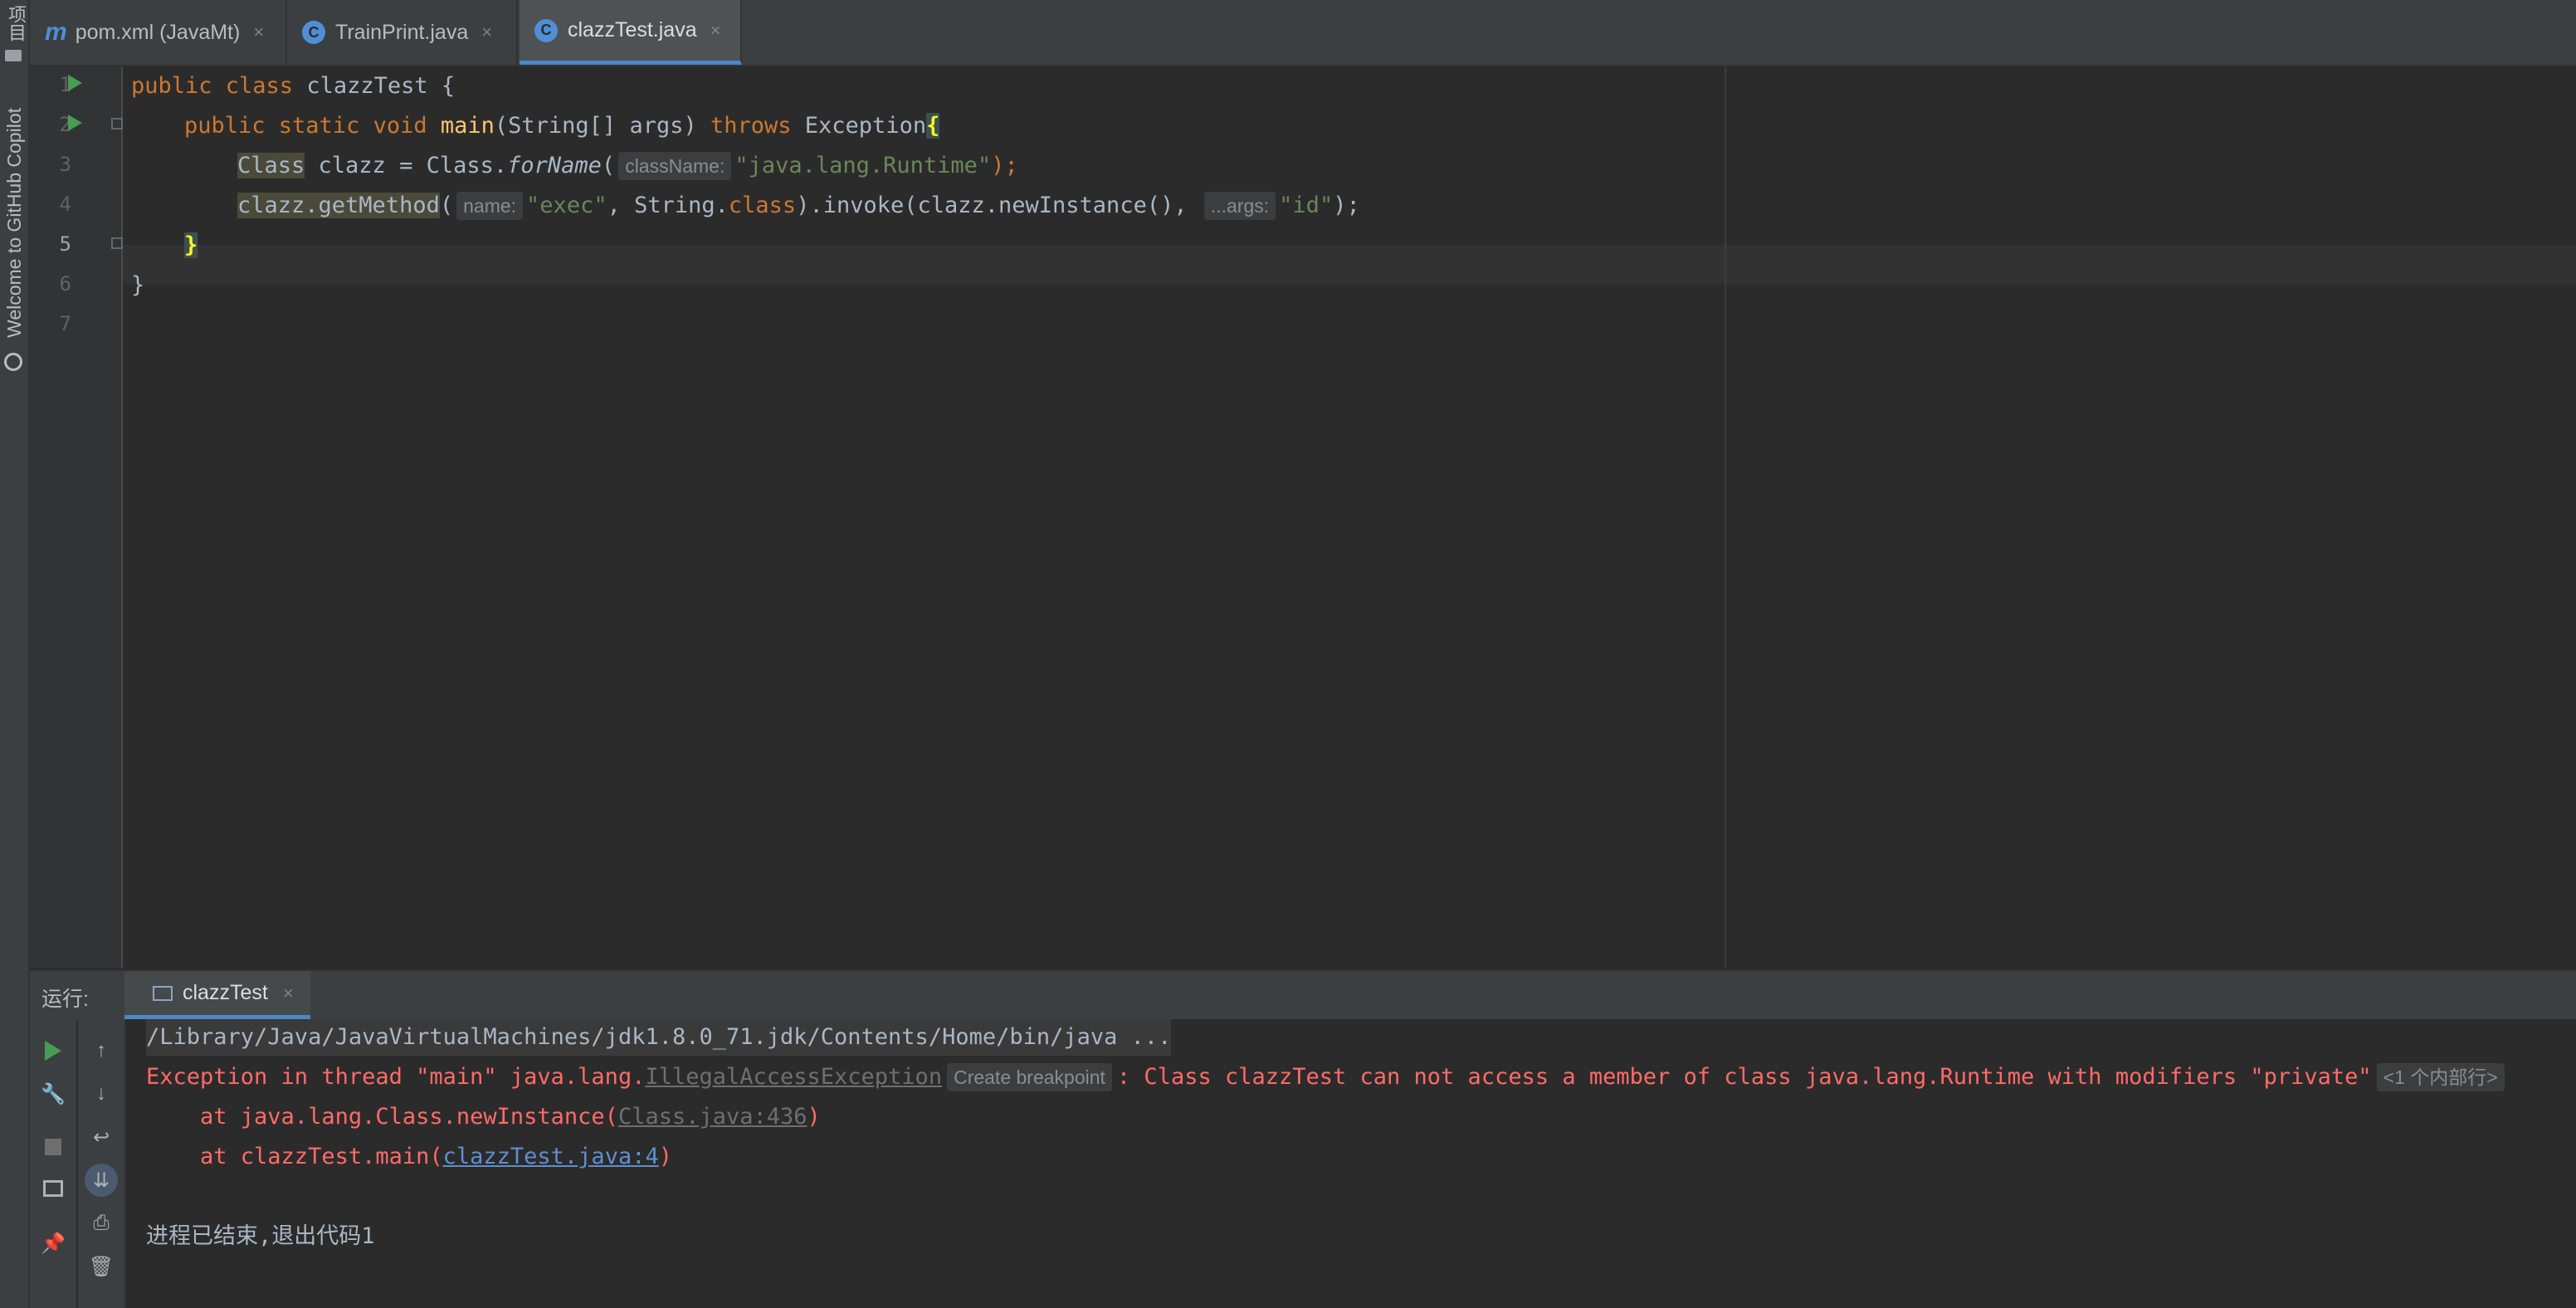 Image resolution: width=2576 pixels, height=1308 pixels. What do you see at coordinates (65, 164) in the screenshot?
I see `line-number: 3` at bounding box center [65, 164].